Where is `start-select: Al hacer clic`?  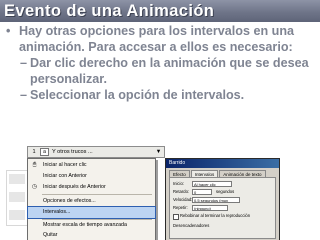 start-select: Al hacer clic is located at coordinates (212, 184).